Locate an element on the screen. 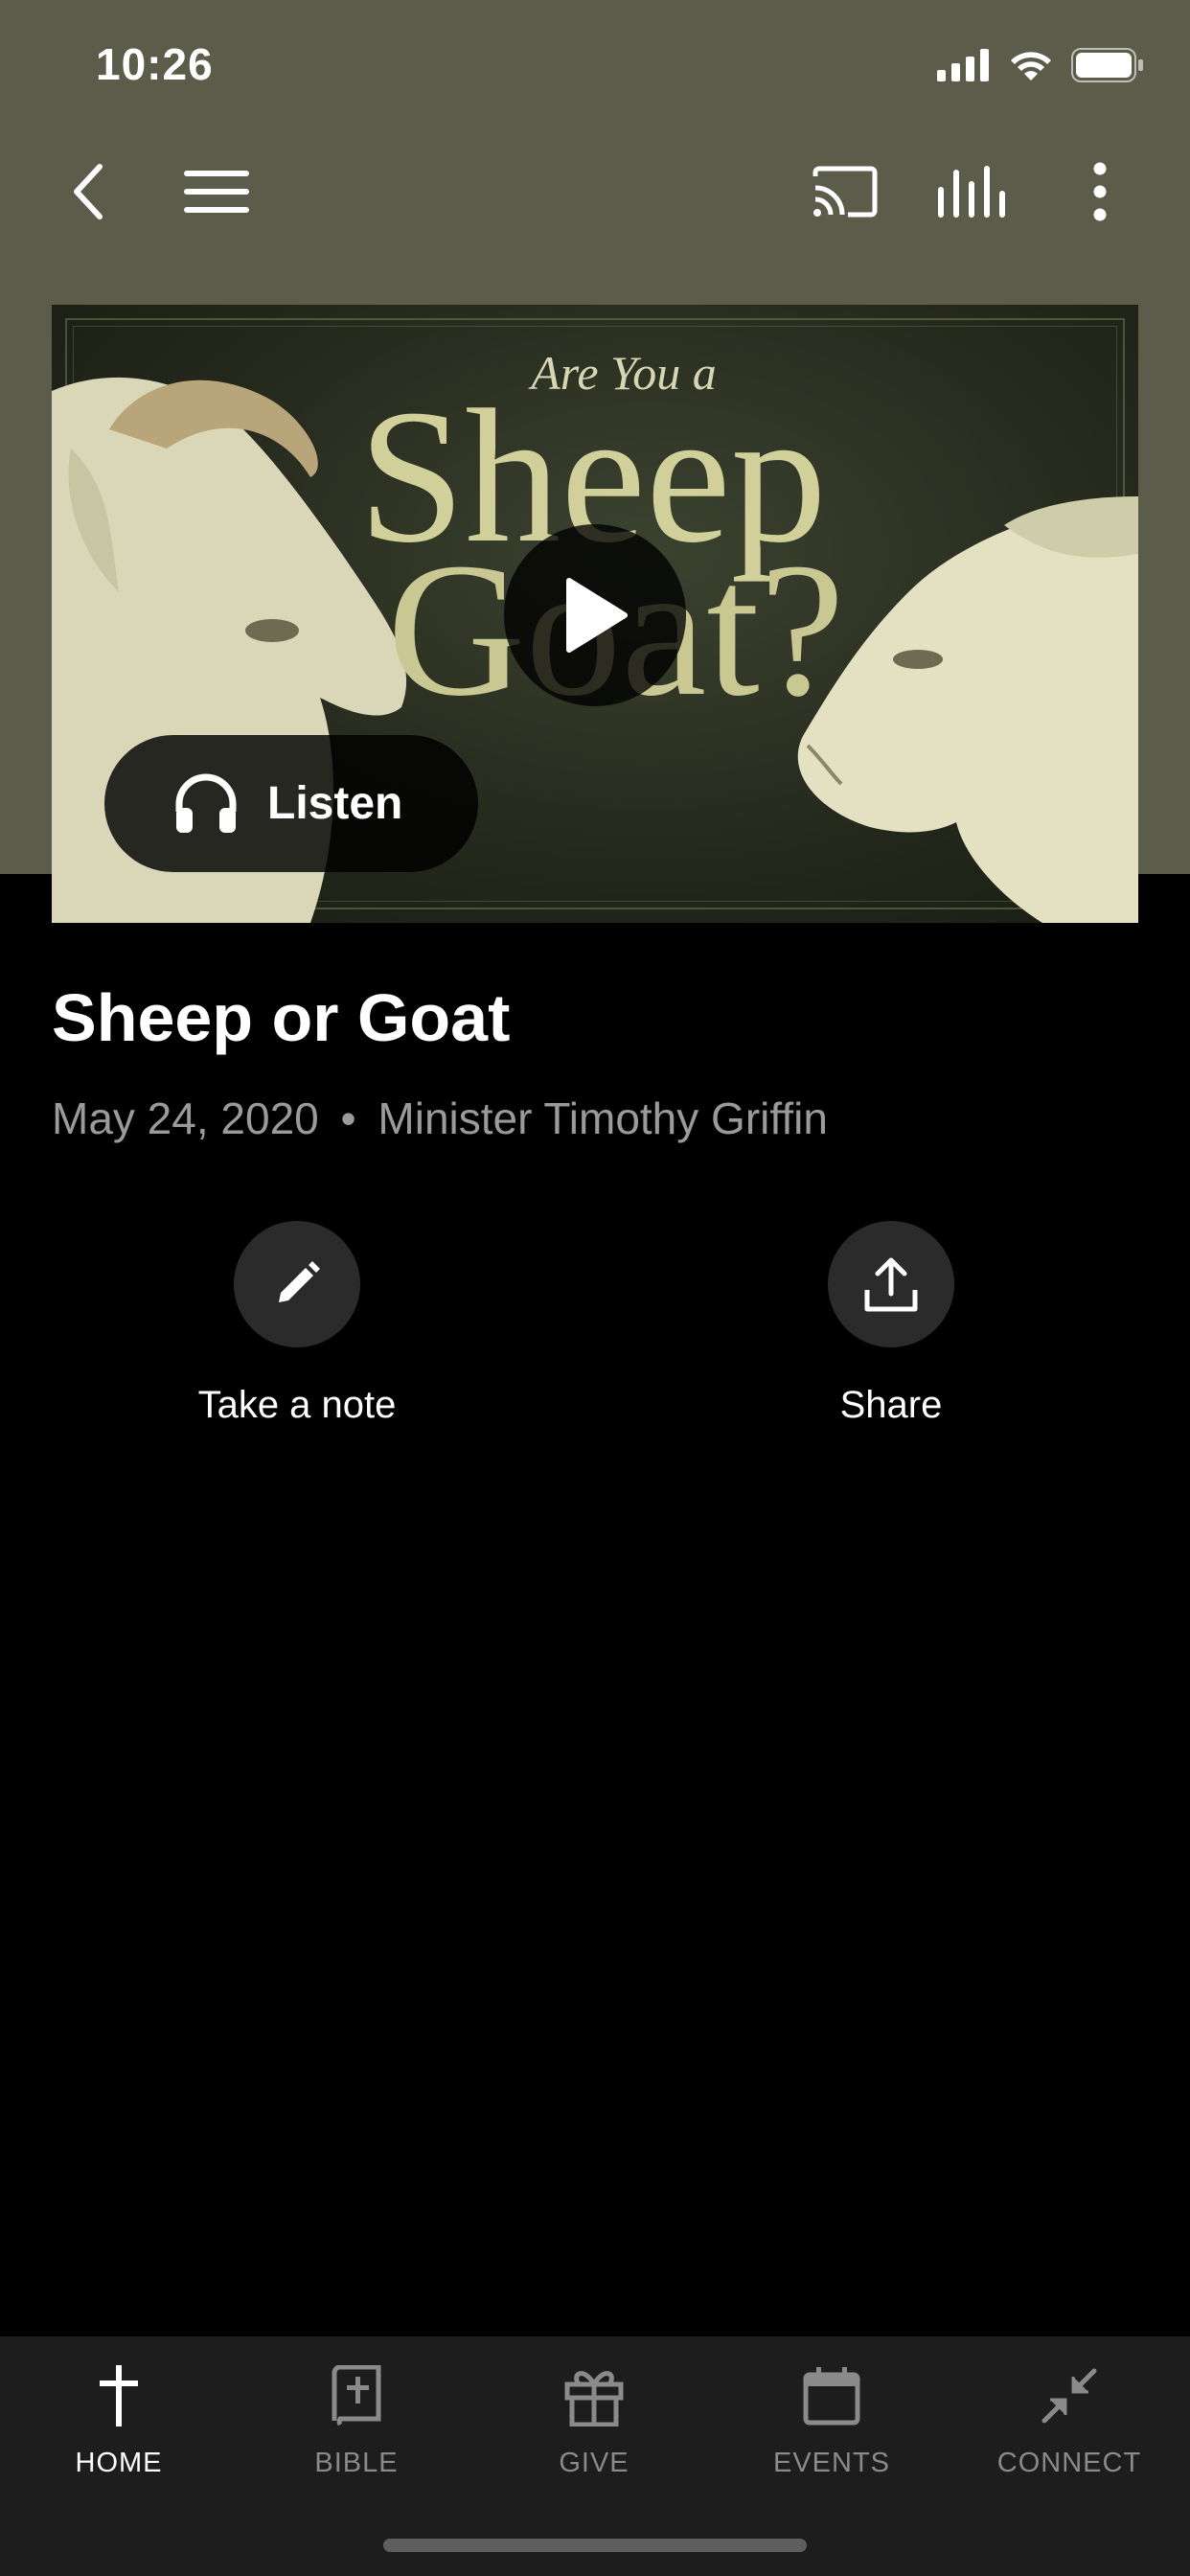  tab-events-label: EVENTS is located at coordinates (832, 2463).